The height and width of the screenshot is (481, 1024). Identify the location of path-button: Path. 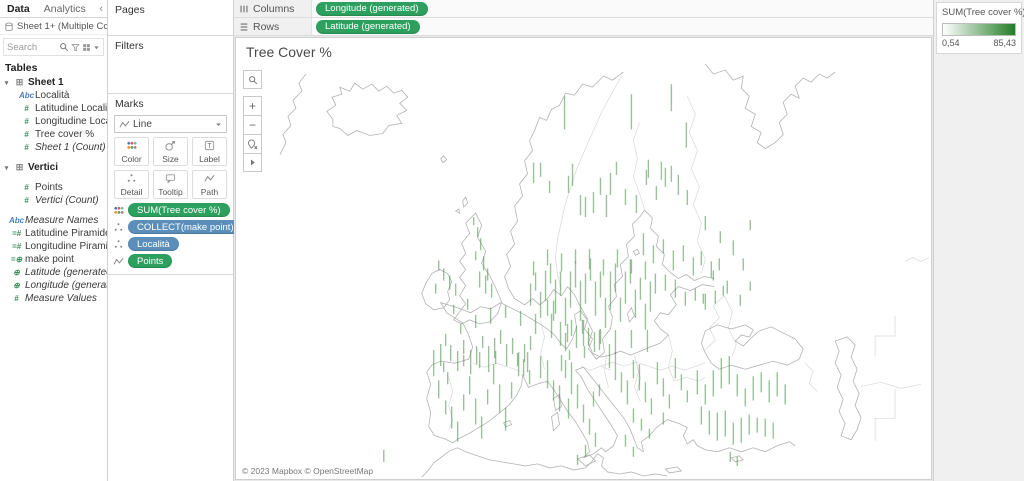
(209, 184).